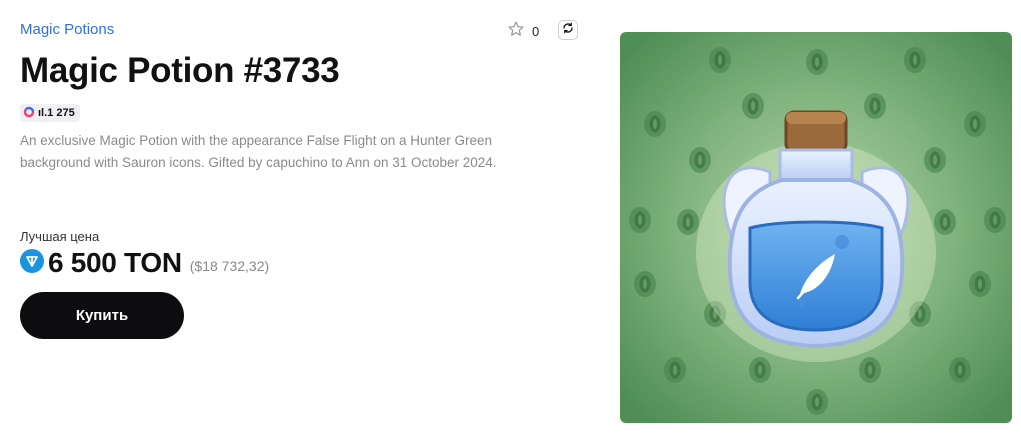 The width and height of the screenshot is (1021, 436). Describe the element at coordinates (516, 31) in the screenshot. I see `star-outline-icon` at that location.